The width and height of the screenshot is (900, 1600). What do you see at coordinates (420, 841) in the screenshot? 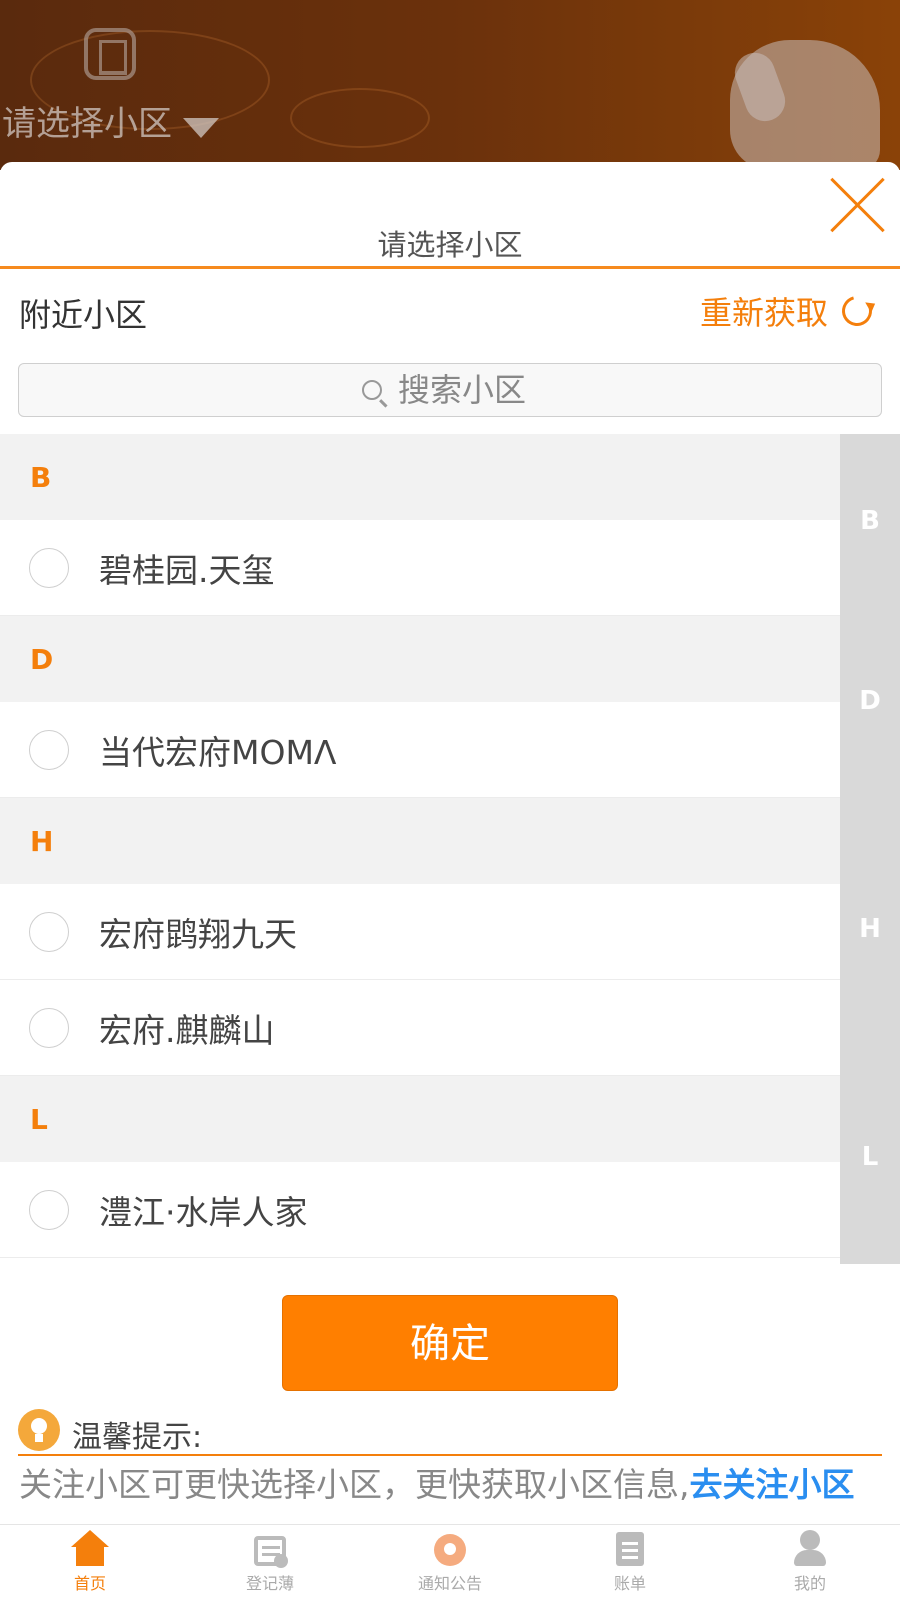
I see `group-header-h: H` at bounding box center [420, 841].